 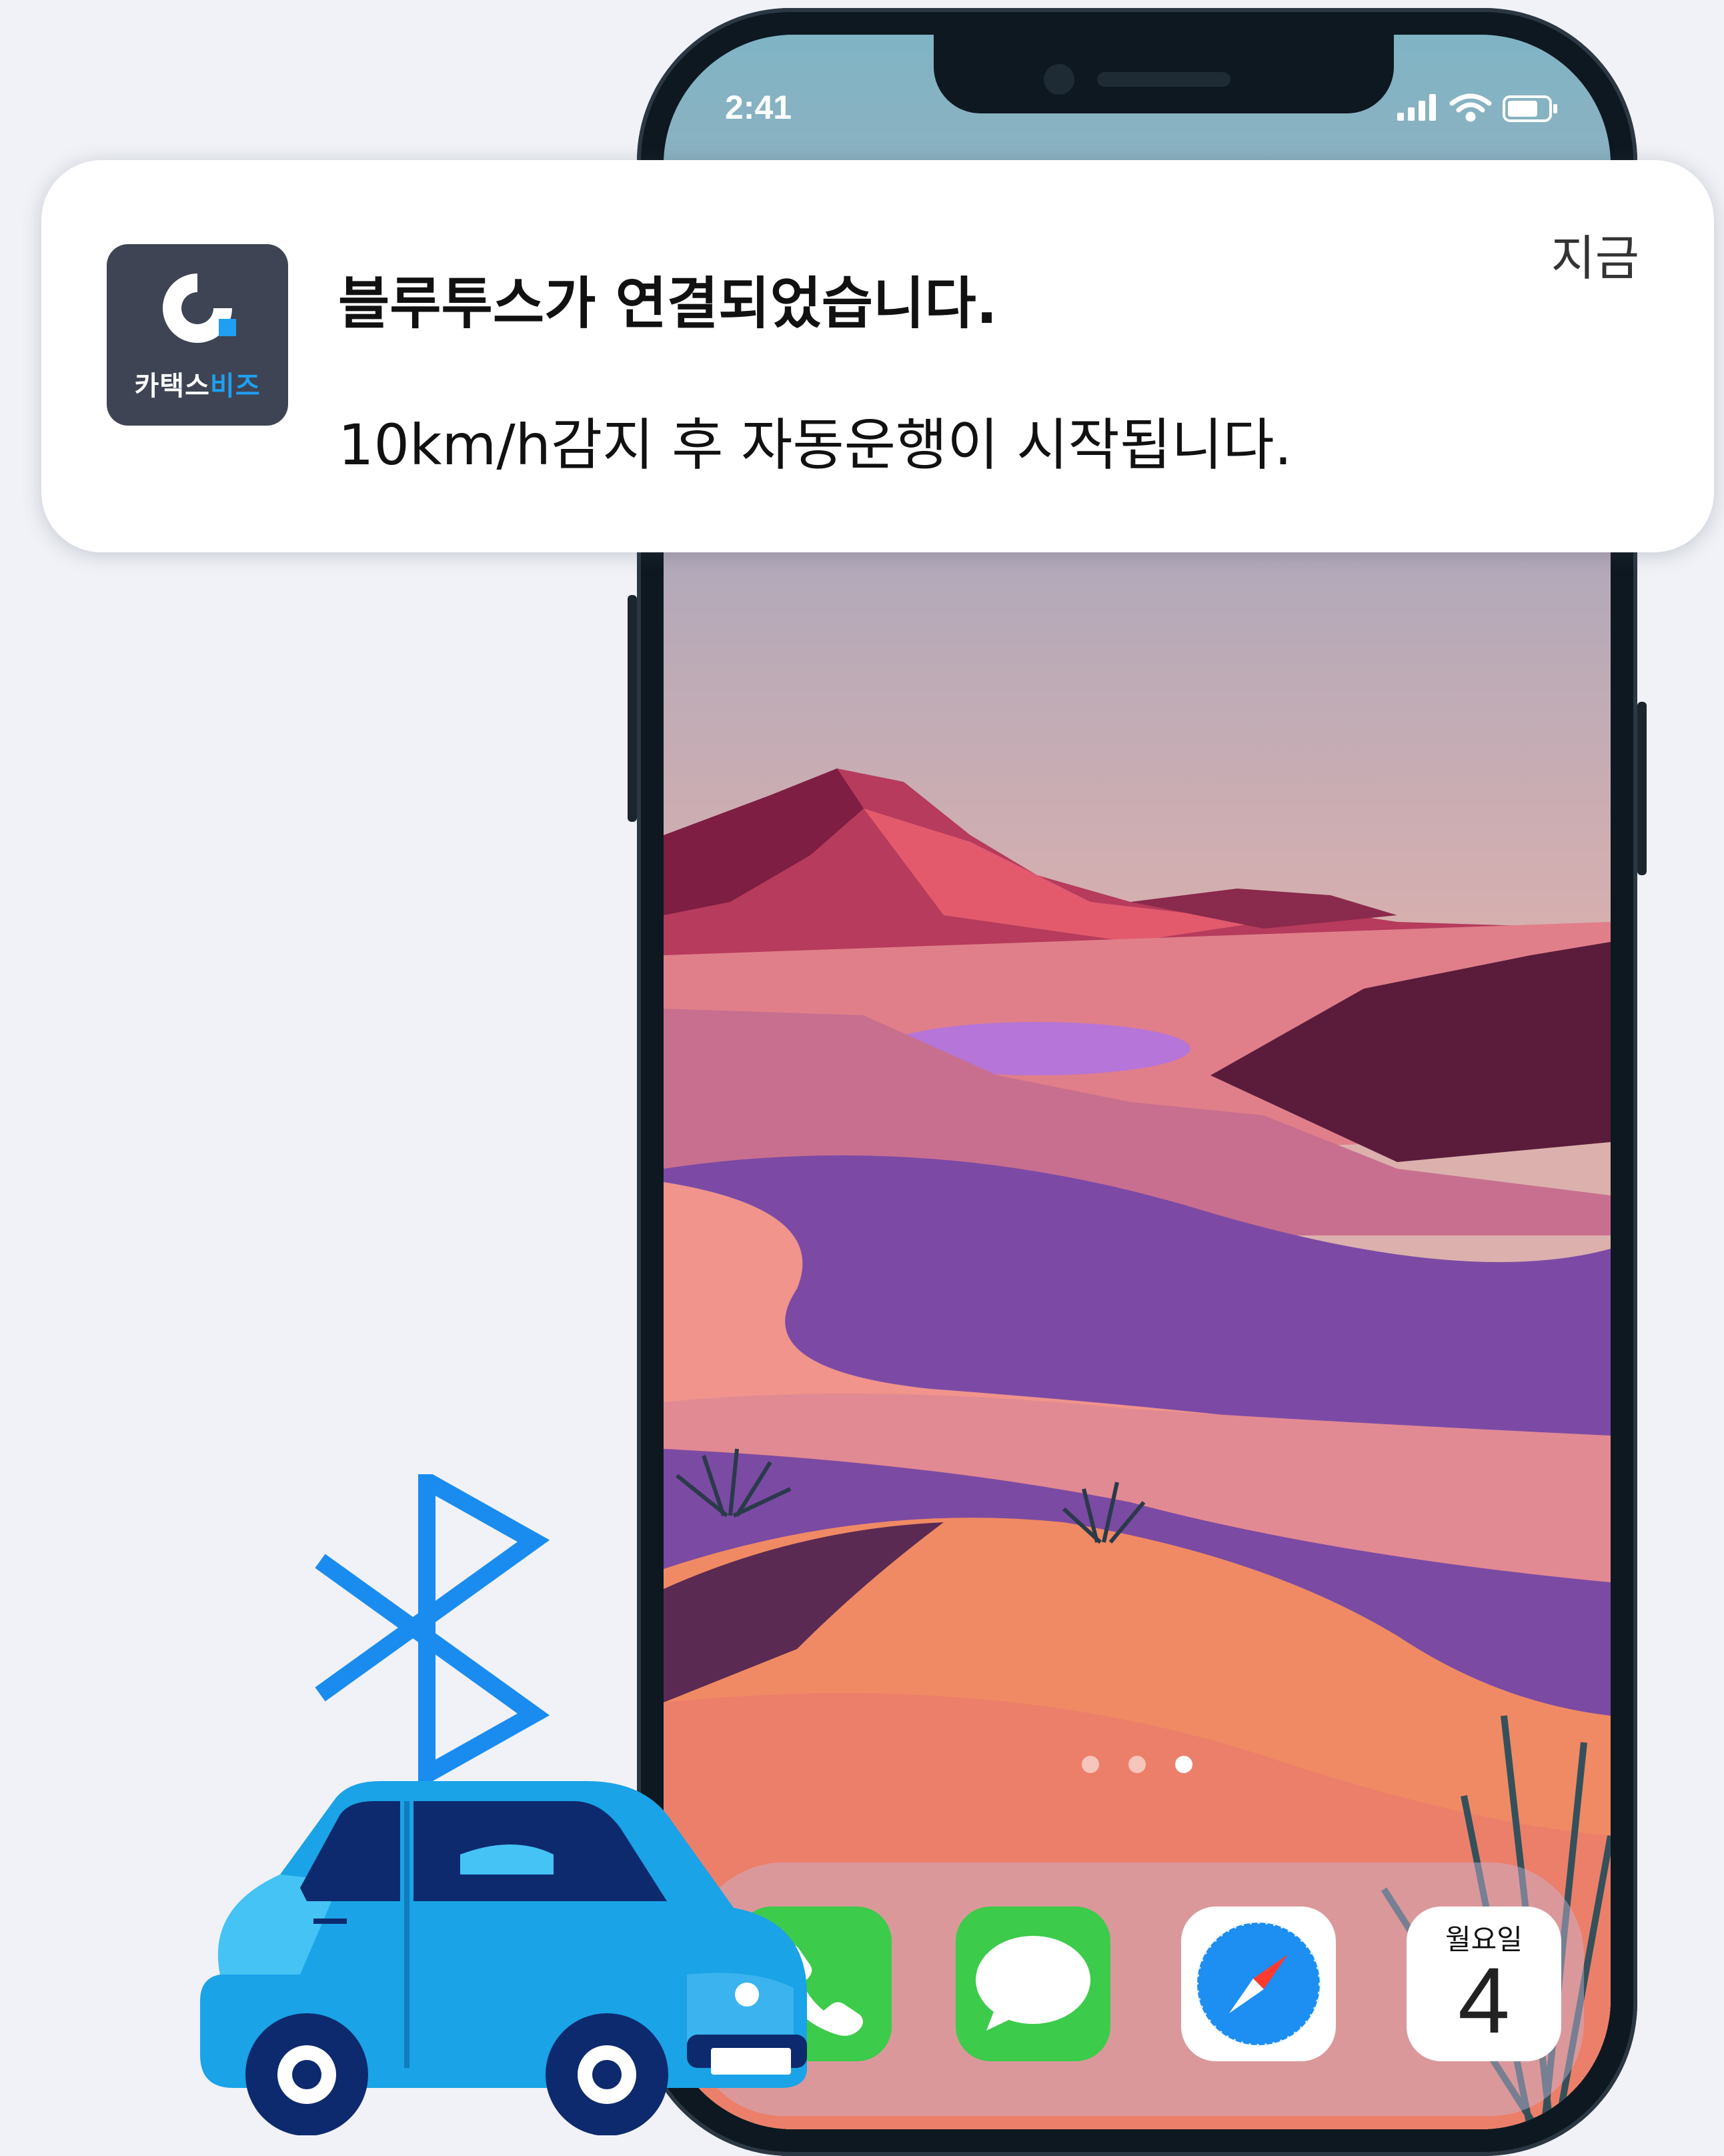 I want to click on page-indicator, so click(x=1137, y=1766).